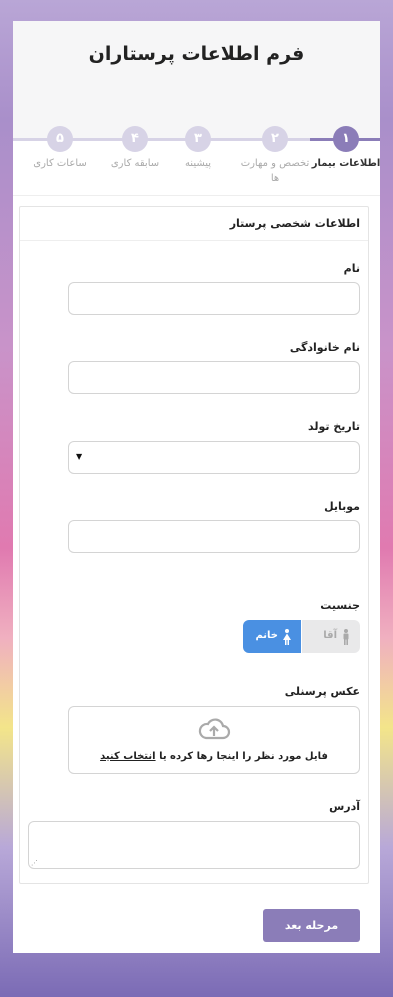  Describe the element at coordinates (194, 224) in the screenshot. I see `section-title: اطلاعات شخصی پرستار` at that location.